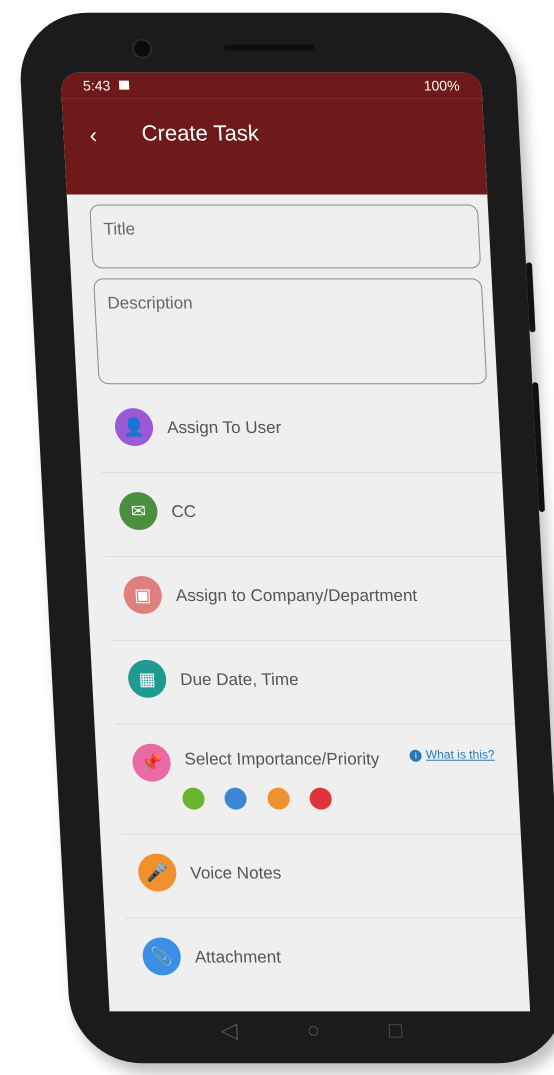 This screenshot has height=1075, width=554. What do you see at coordinates (441, 85) in the screenshot?
I see `battery-level: 100%` at bounding box center [441, 85].